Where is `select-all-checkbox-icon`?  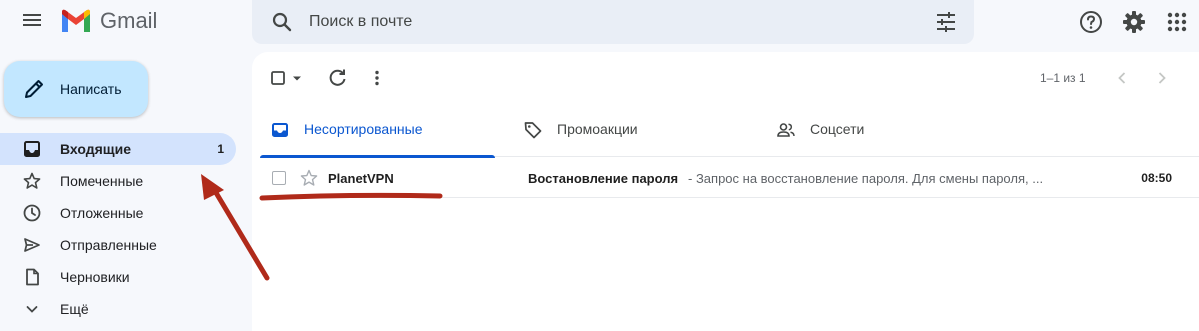 select-all-checkbox-icon is located at coordinates (280, 78).